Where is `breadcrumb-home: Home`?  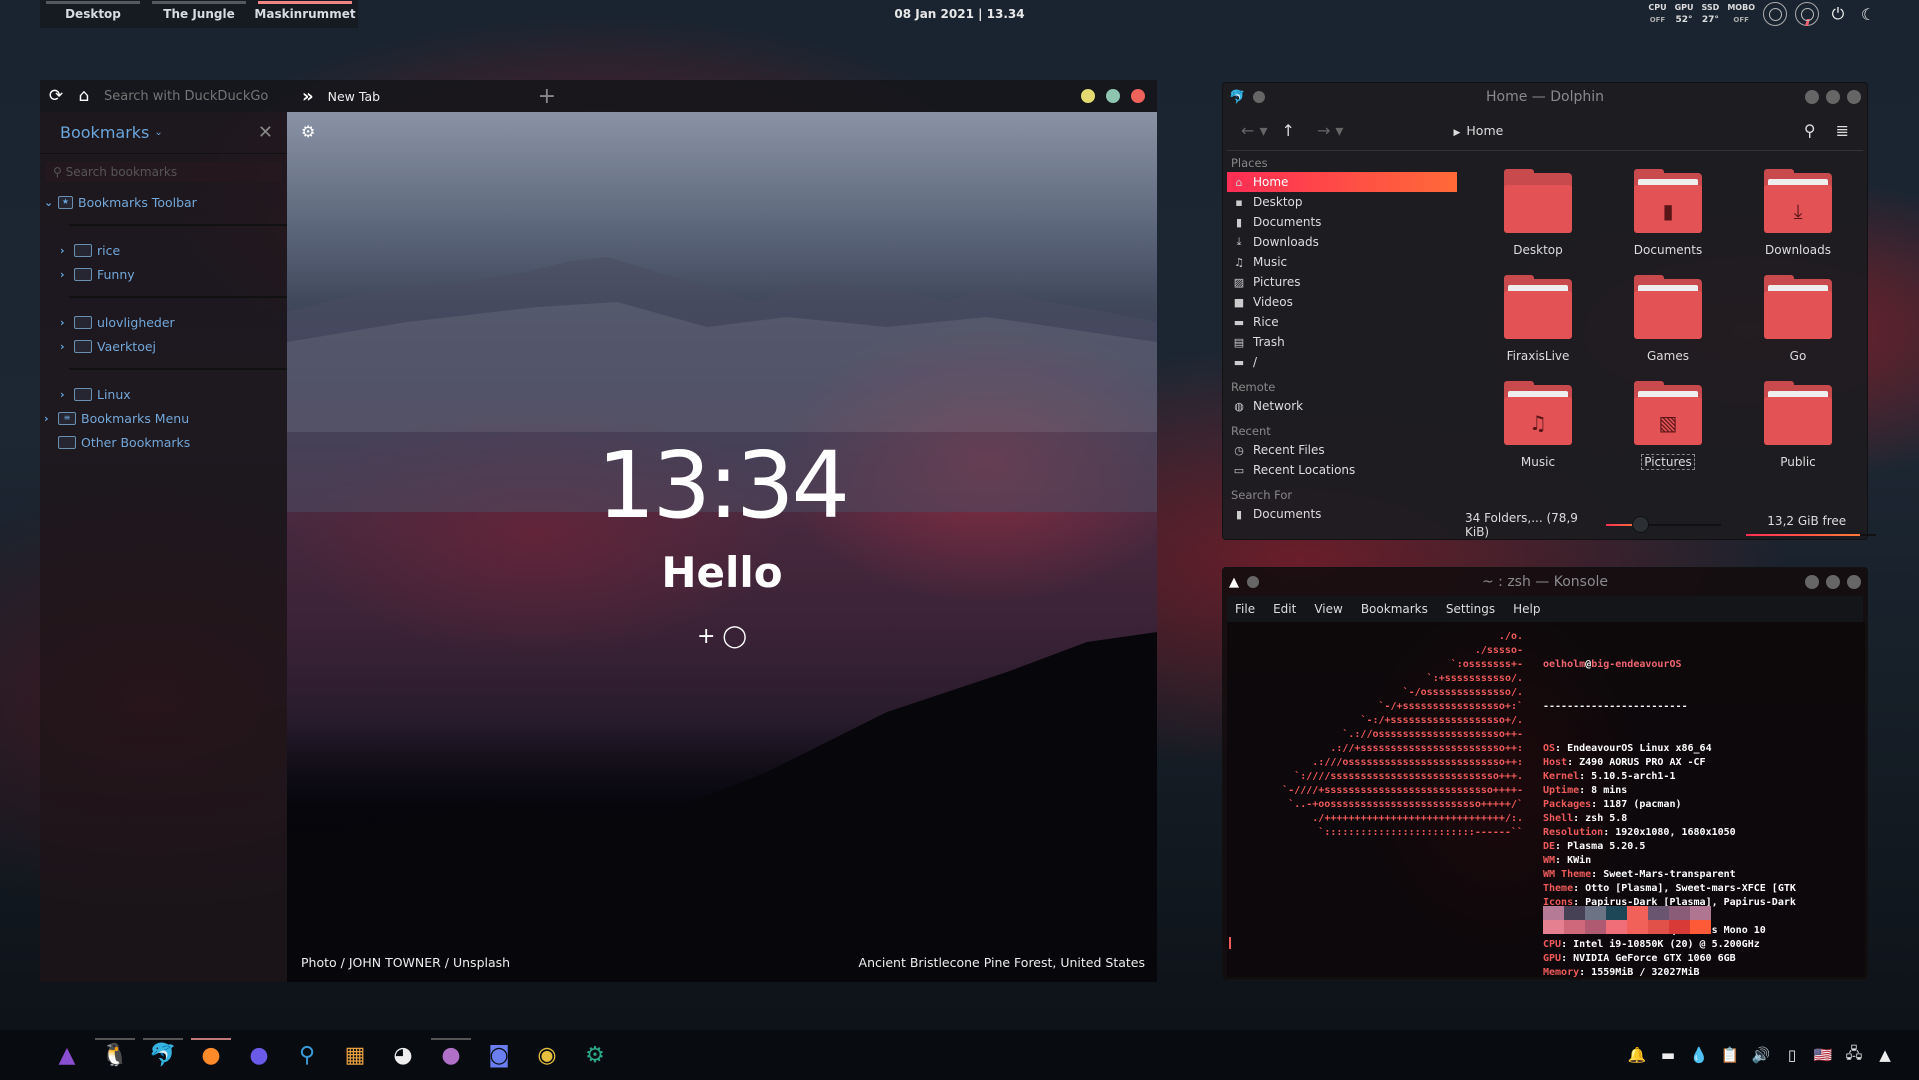
breadcrumb-home: Home is located at coordinates (1484, 130).